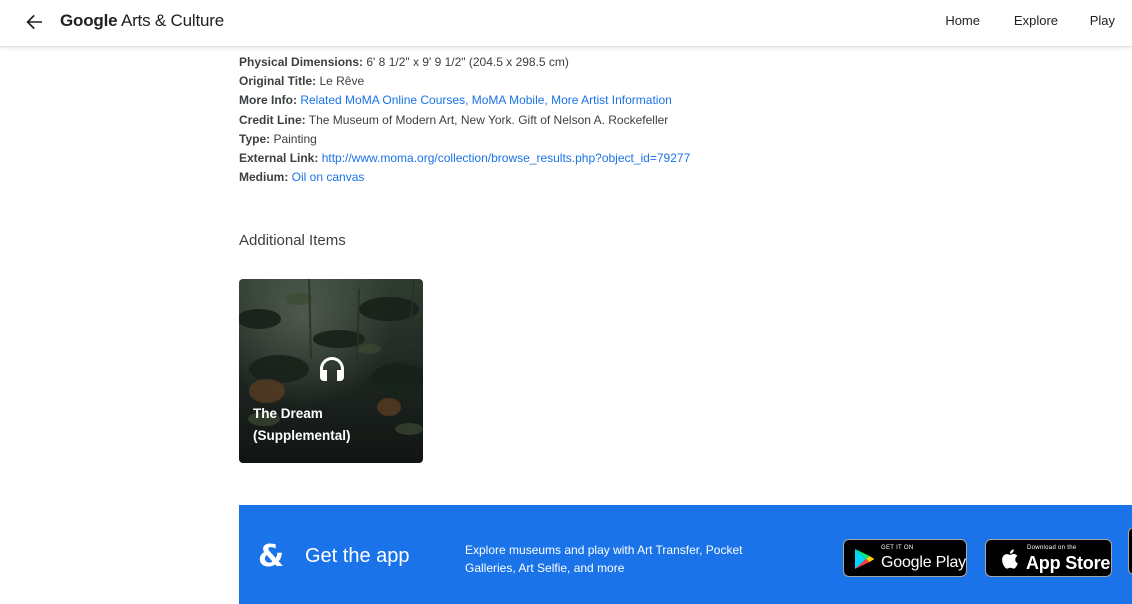  I want to click on partial-badge, so click(1130, 551).